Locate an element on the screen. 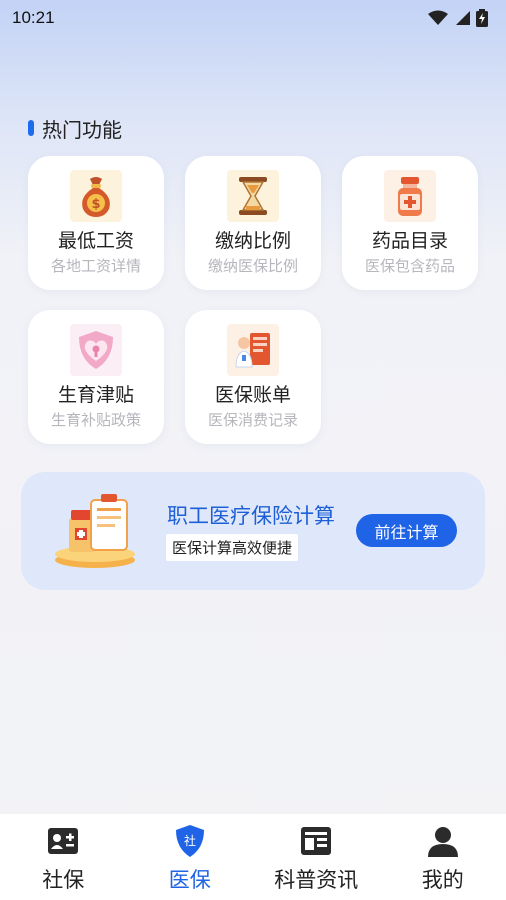  card-title: 生育津贴 is located at coordinates (95, 395).